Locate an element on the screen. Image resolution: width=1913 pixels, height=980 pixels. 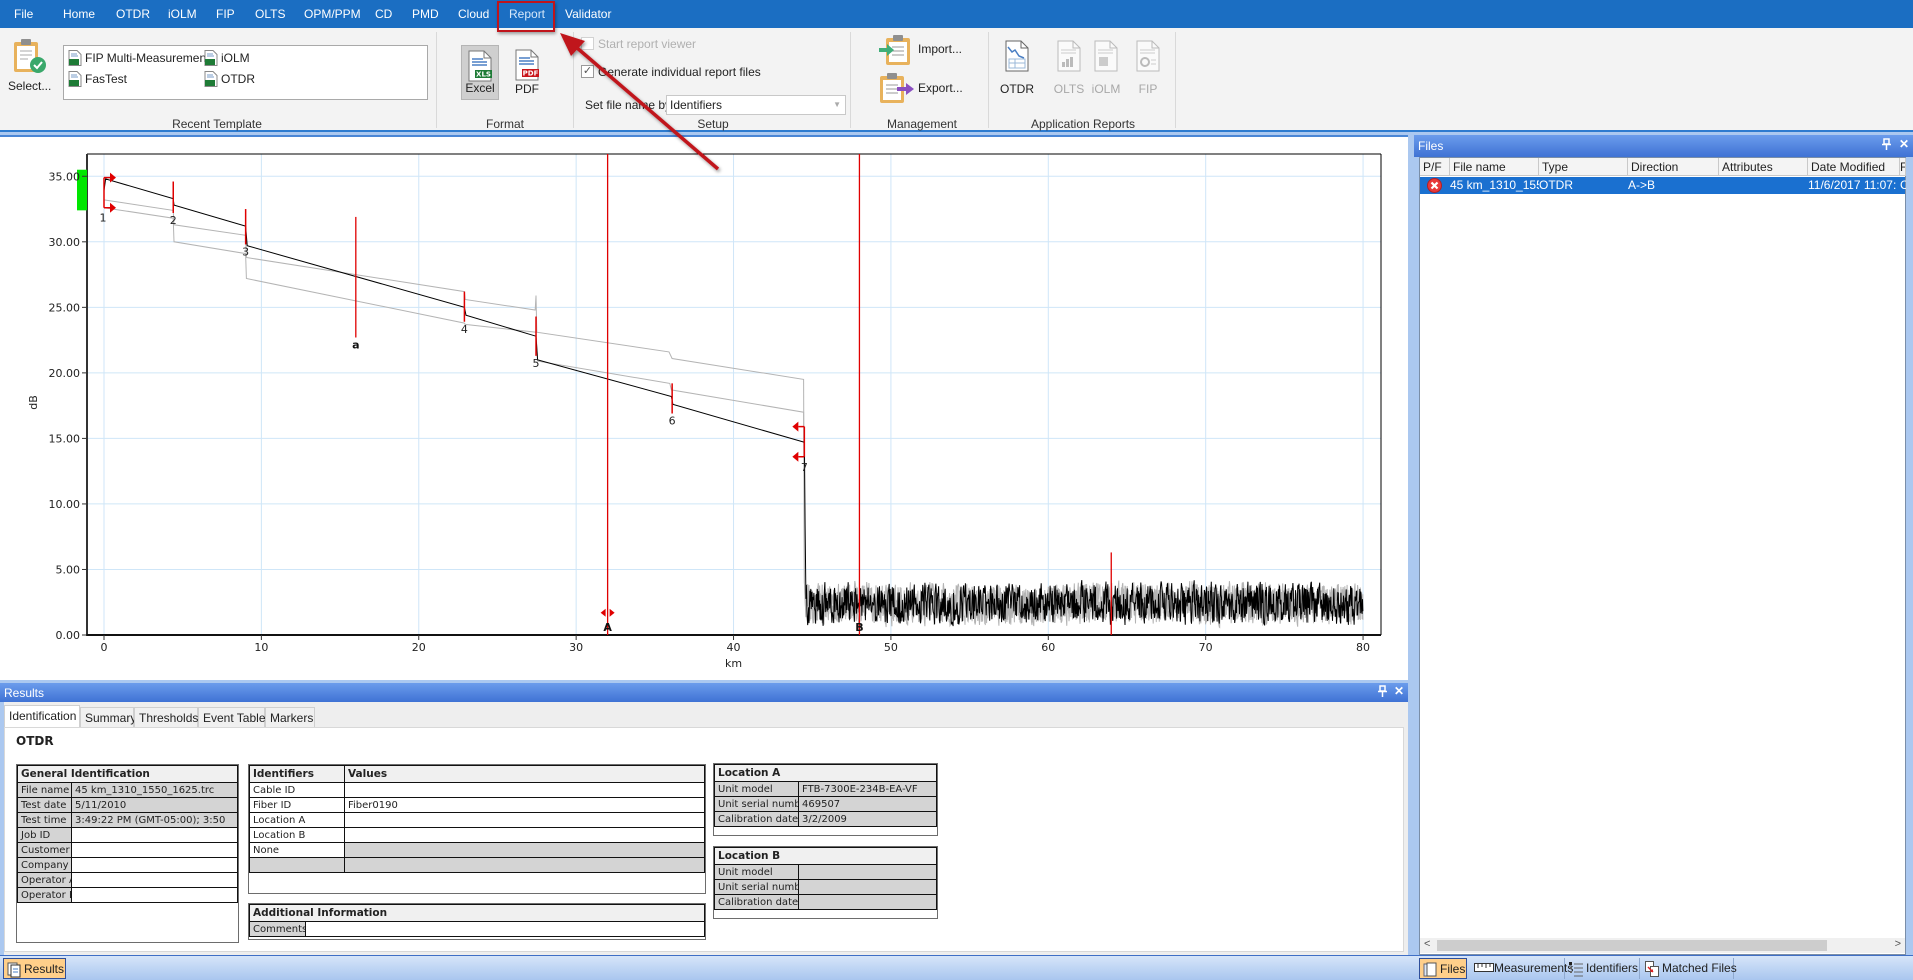
menu-cloud: Cloud is located at coordinates (473, 14).